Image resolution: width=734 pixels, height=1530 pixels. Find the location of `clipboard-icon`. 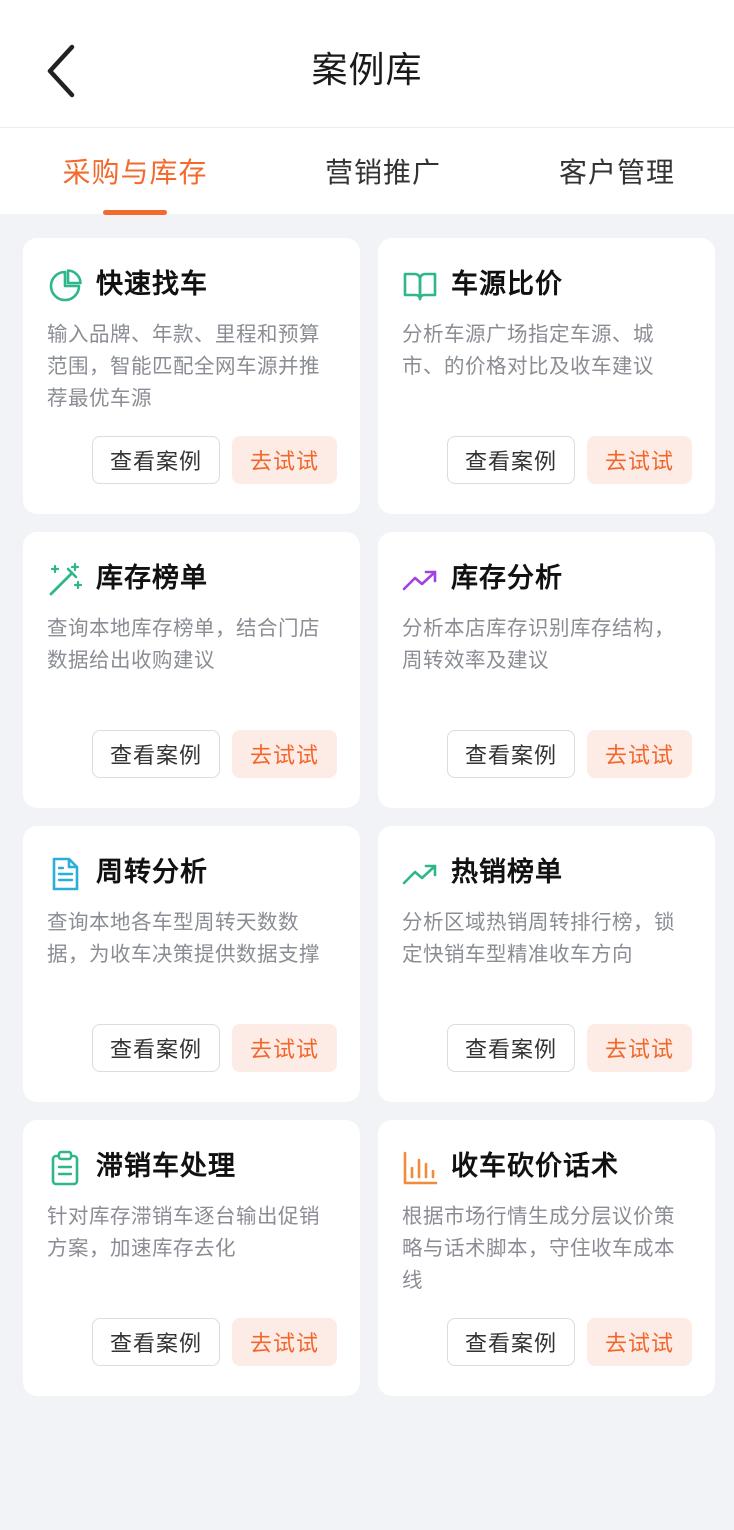

clipboard-icon is located at coordinates (65, 1168).